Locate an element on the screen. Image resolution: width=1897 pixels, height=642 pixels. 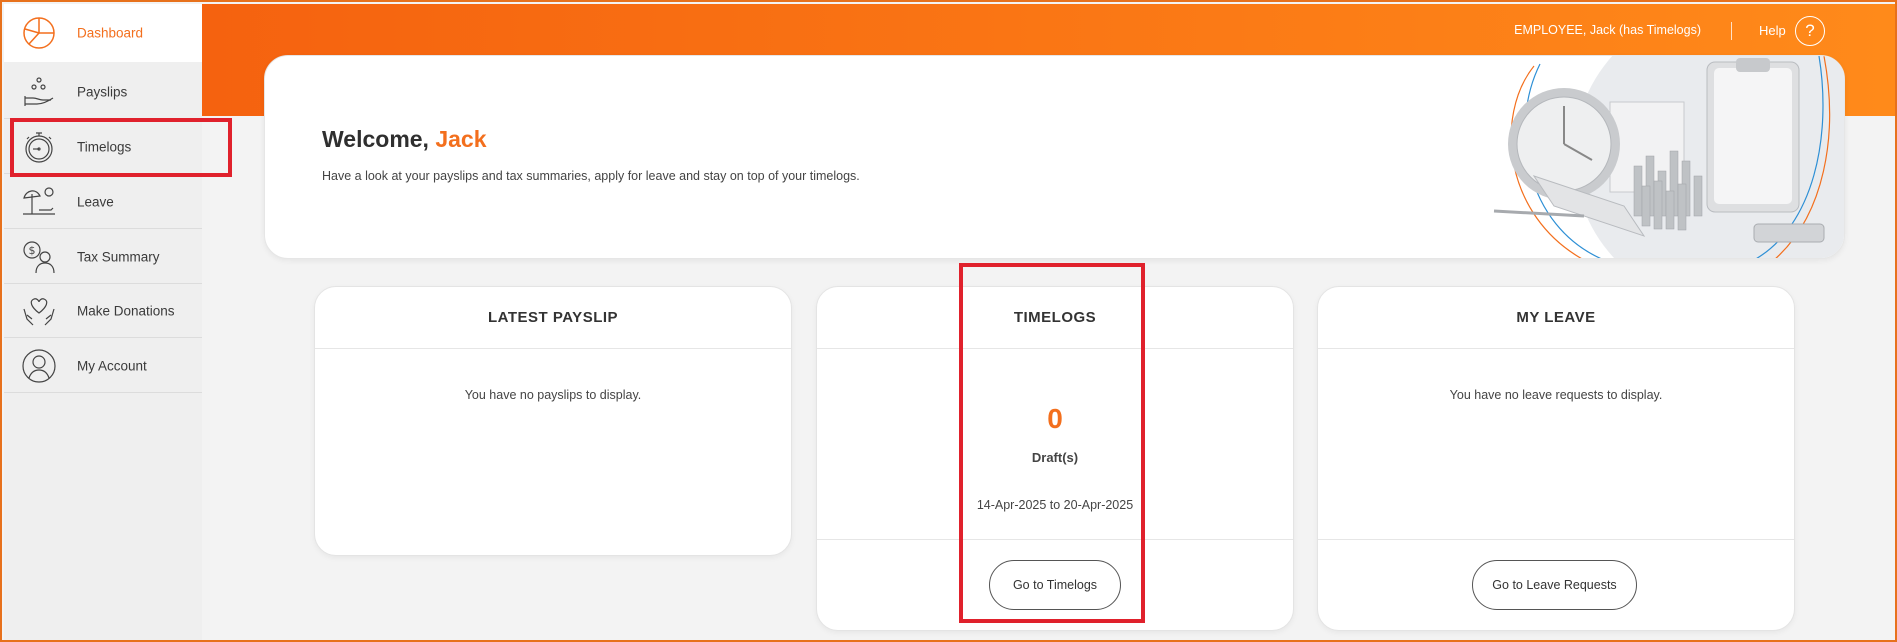
sidebar-item-label: Payslips is located at coordinates (102, 91).